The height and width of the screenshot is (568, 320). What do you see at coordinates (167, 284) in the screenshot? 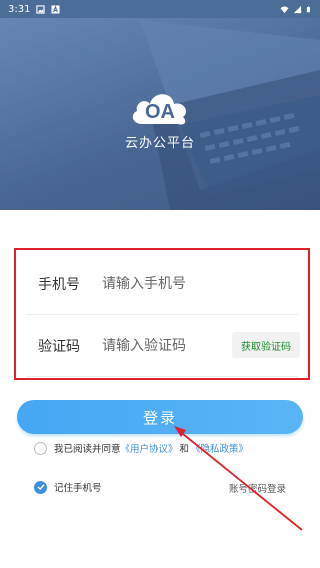
I see `phone-input` at bounding box center [167, 284].